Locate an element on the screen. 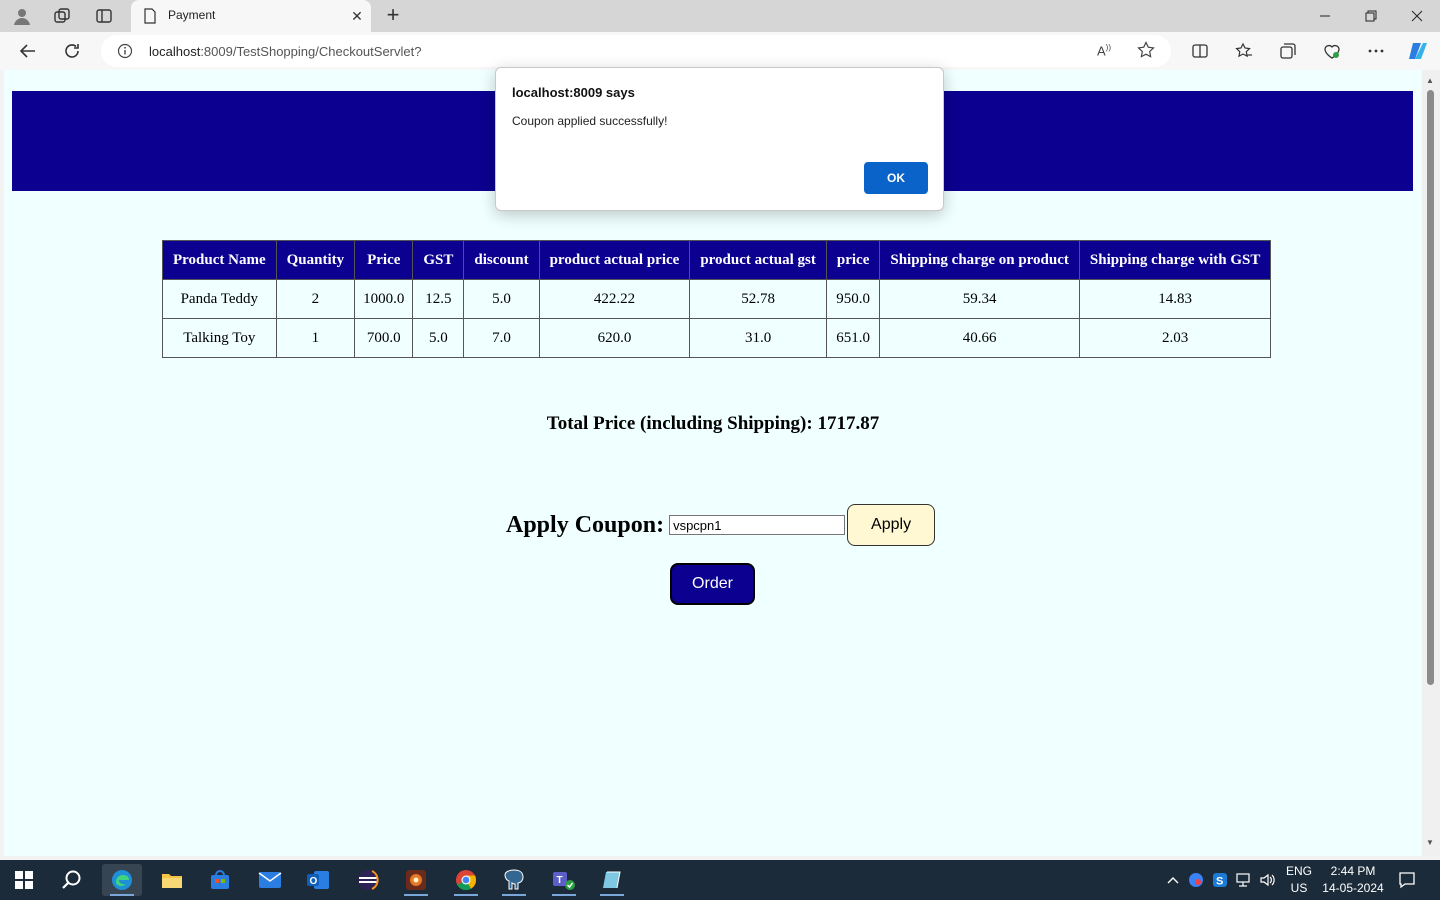 Image resolution: width=1440 pixels, height=900 pixels. coupon-form: Apply Coupon: Apply is located at coordinates (721, 525).